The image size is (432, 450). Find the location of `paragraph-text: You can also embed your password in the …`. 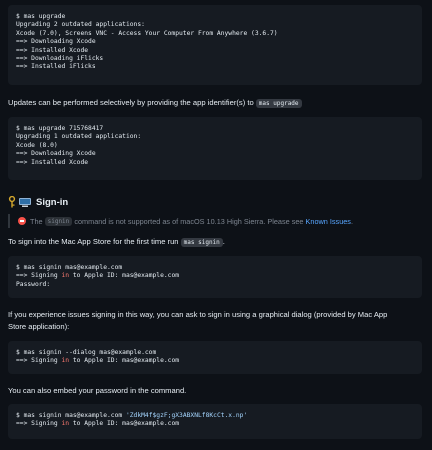

paragraph-text: You can also embed your password in the … is located at coordinates (97, 390).